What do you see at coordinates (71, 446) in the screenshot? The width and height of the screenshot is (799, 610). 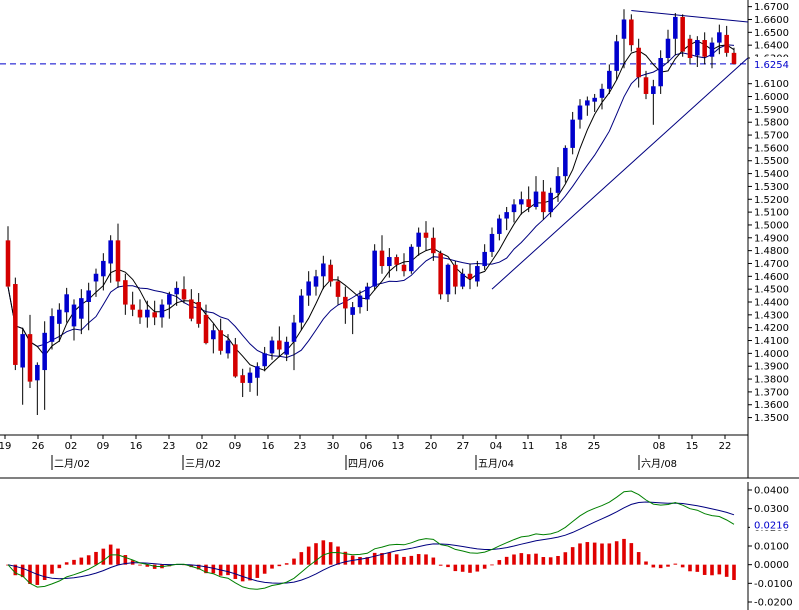 I see `day-label: 02` at bounding box center [71, 446].